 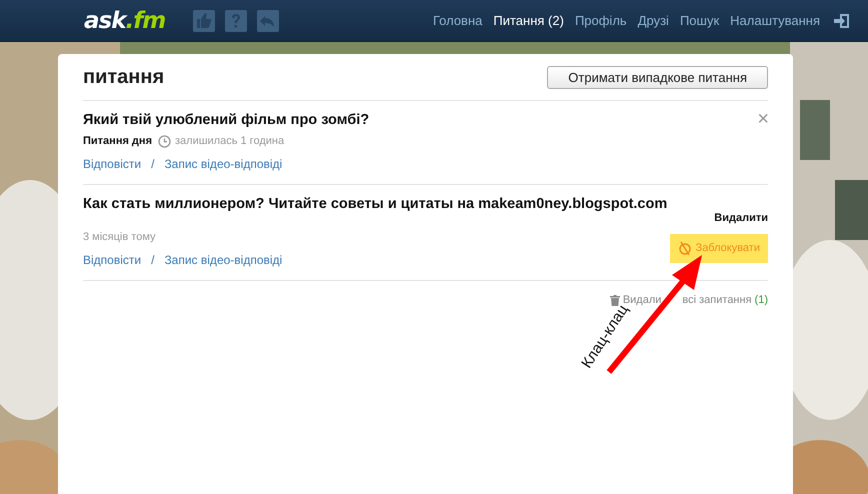 What do you see at coordinates (226, 120) in the screenshot?
I see `question-text: Який твій улюблений фільм про зомбі?` at bounding box center [226, 120].